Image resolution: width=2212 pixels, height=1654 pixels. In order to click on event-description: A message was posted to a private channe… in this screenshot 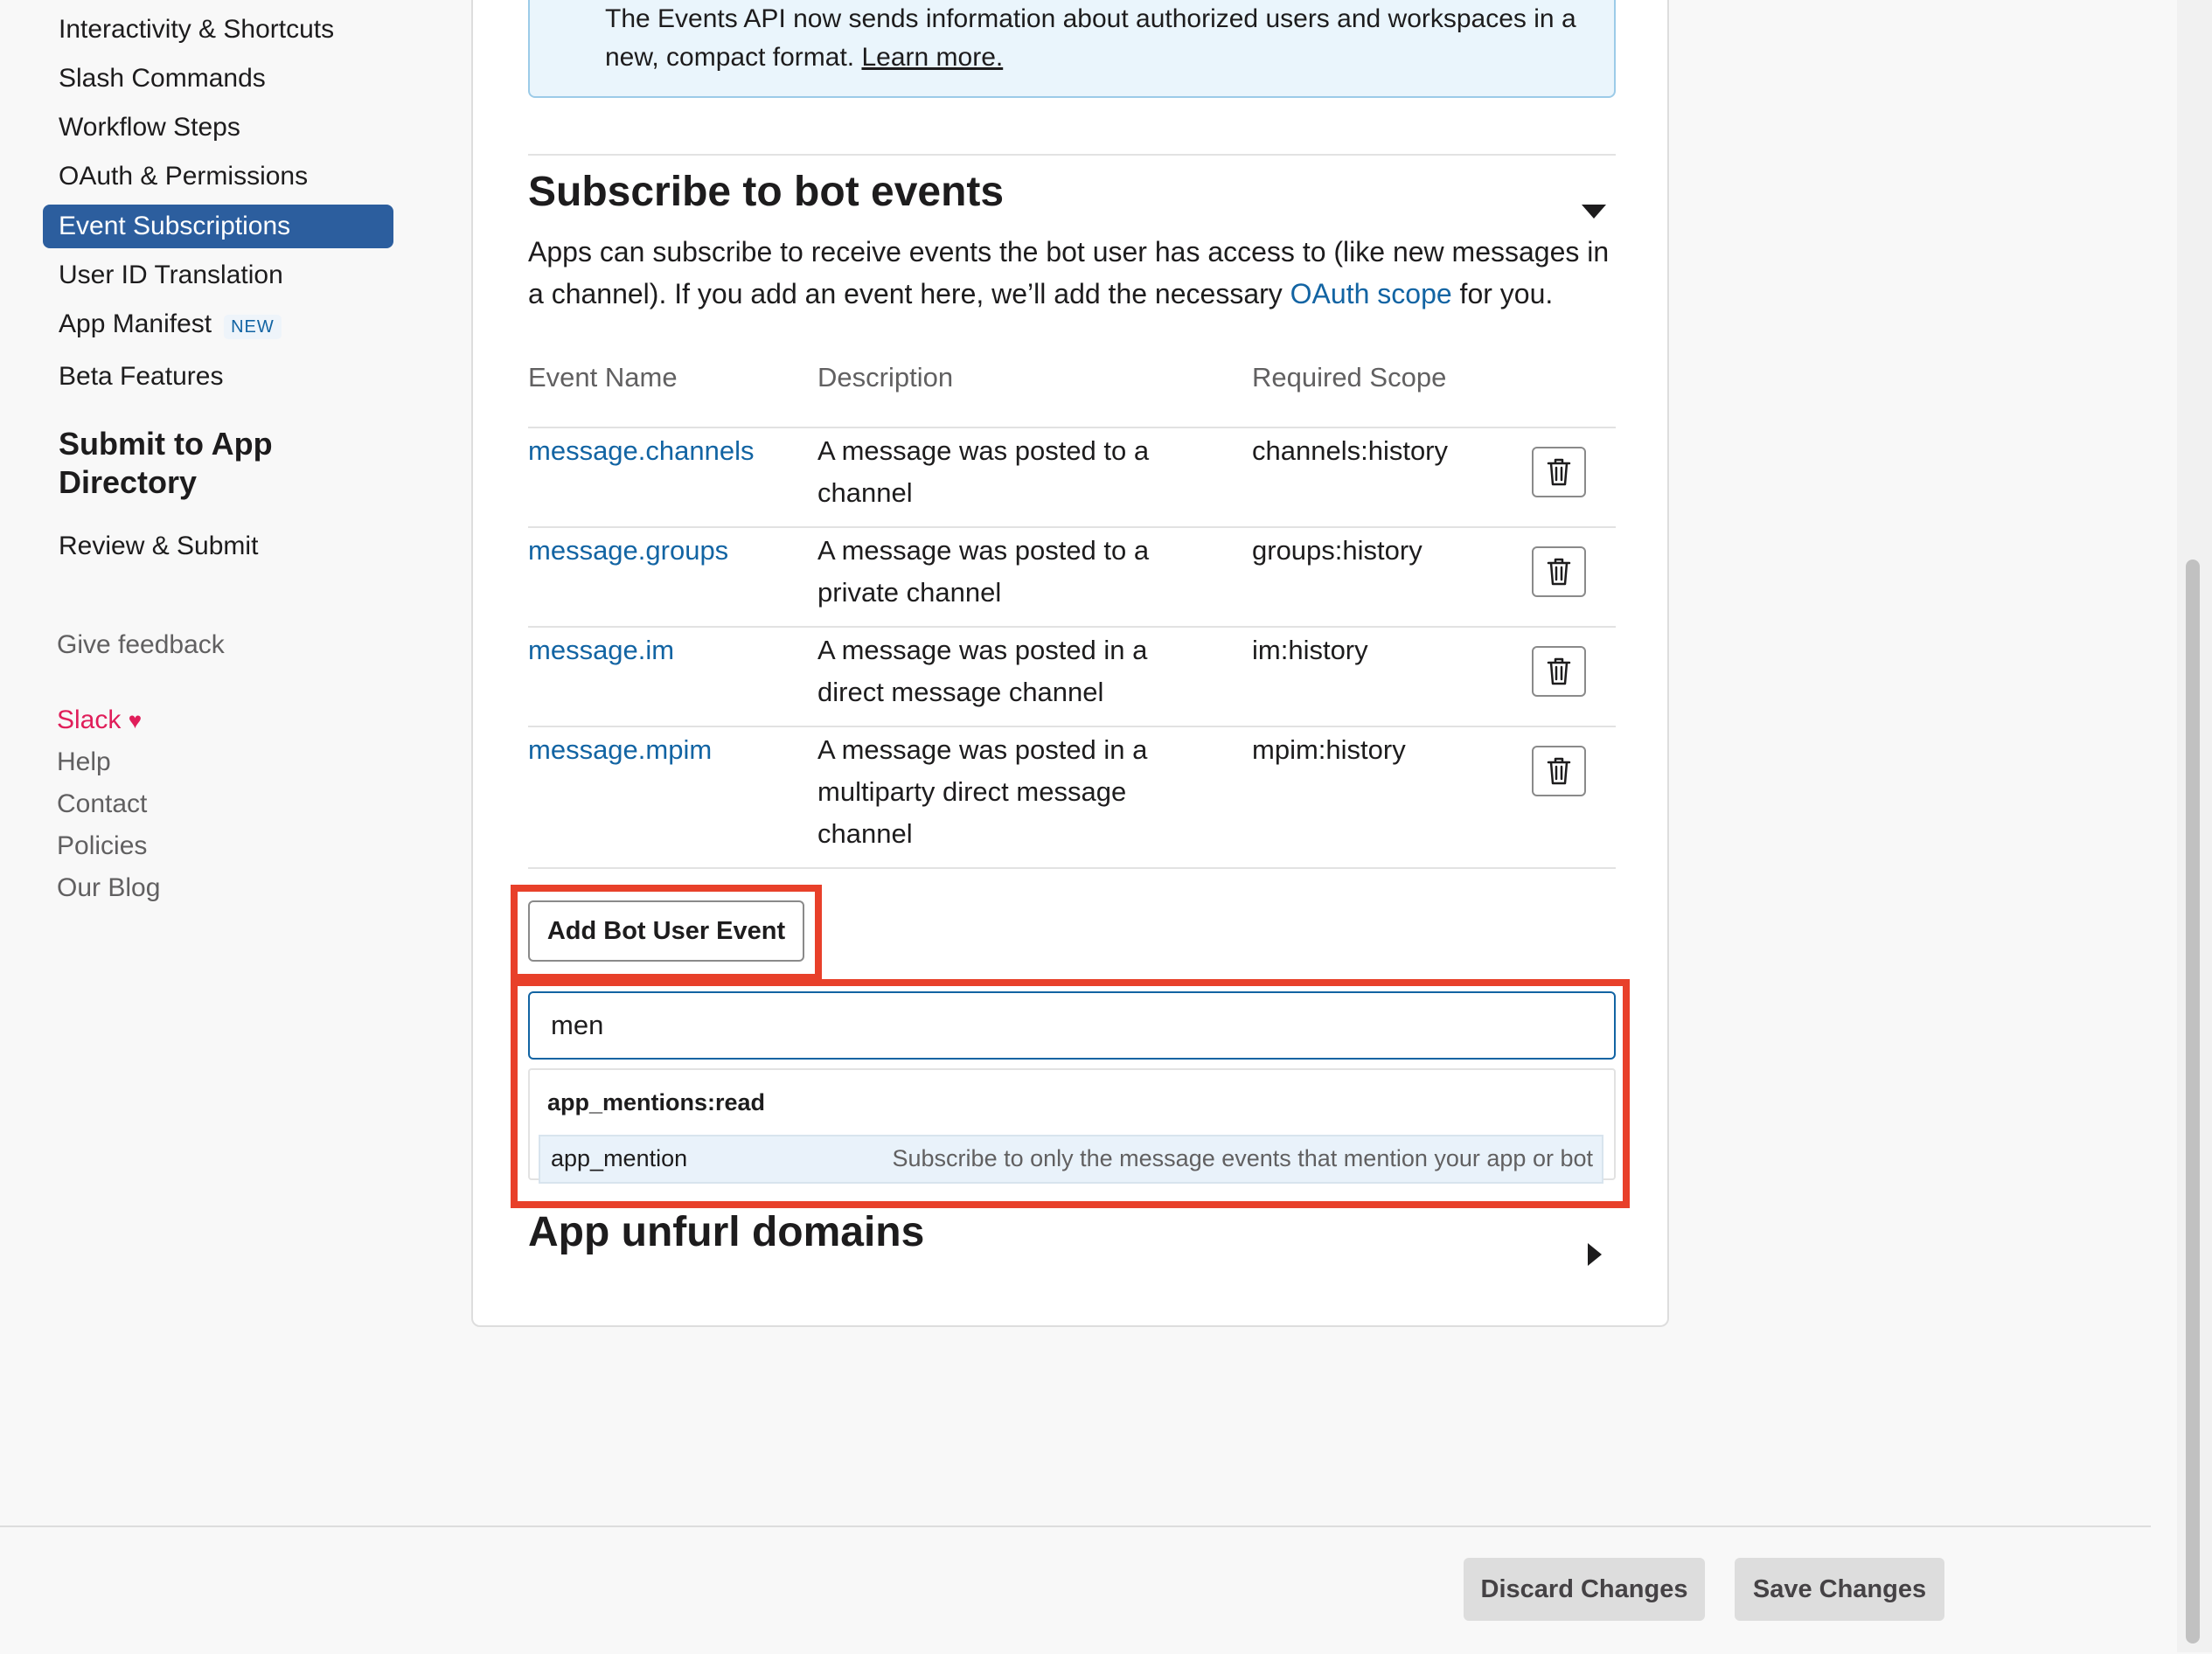, I will do `click(983, 571)`.